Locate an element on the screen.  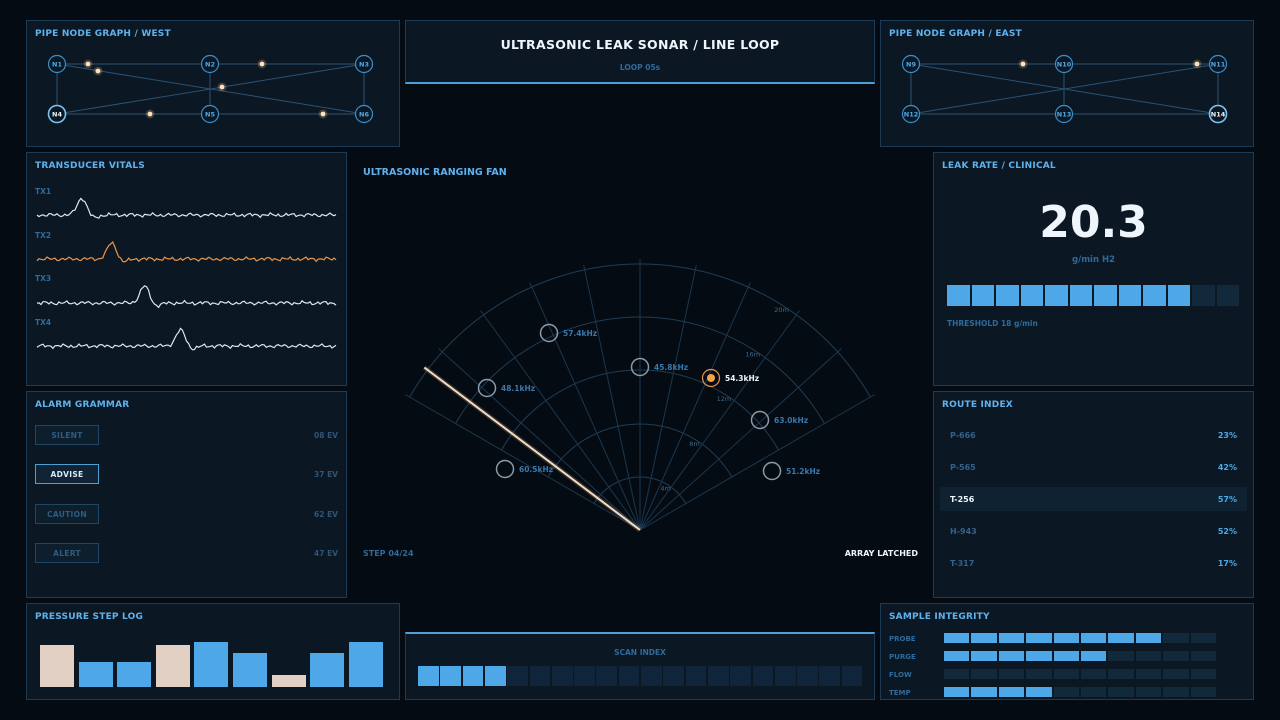
pipe-node-label: N14 is located at coordinates (1218, 115).